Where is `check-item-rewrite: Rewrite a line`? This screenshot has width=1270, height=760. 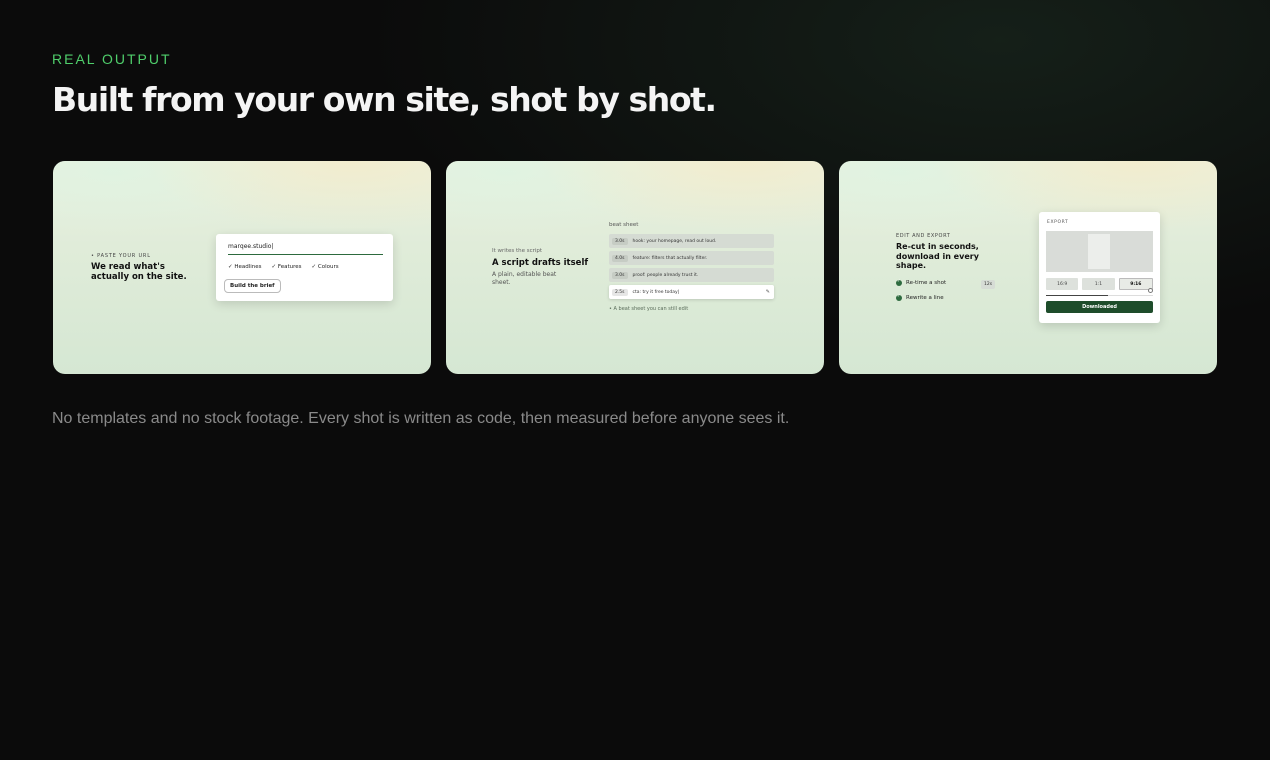
check-item-rewrite: Rewrite a line is located at coordinates (920, 297).